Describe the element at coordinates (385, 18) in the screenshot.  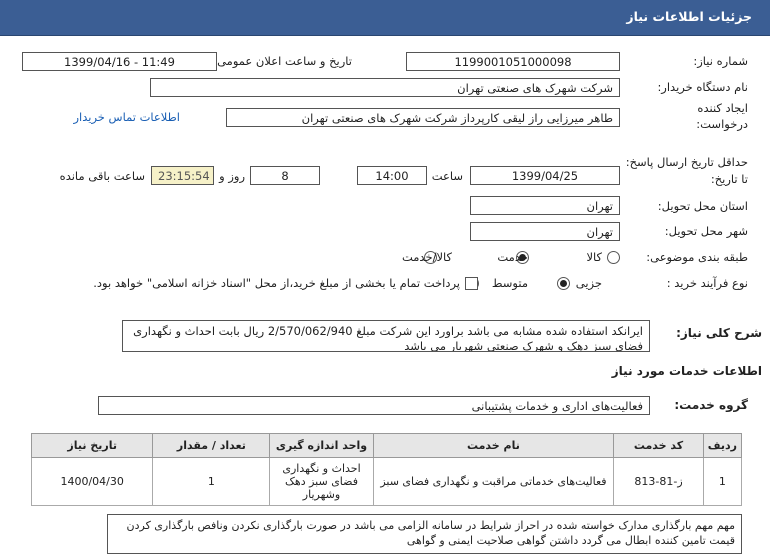
I see `title-bar: جزئیات اطلاعات نیاز` at that location.